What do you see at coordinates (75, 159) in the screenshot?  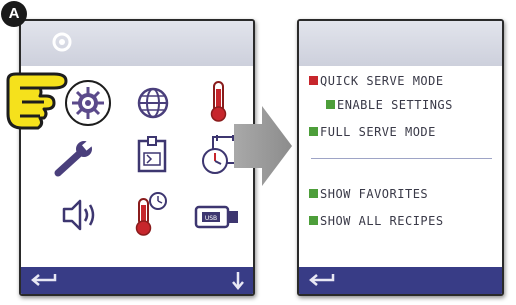 I see `wrench-icon` at bounding box center [75, 159].